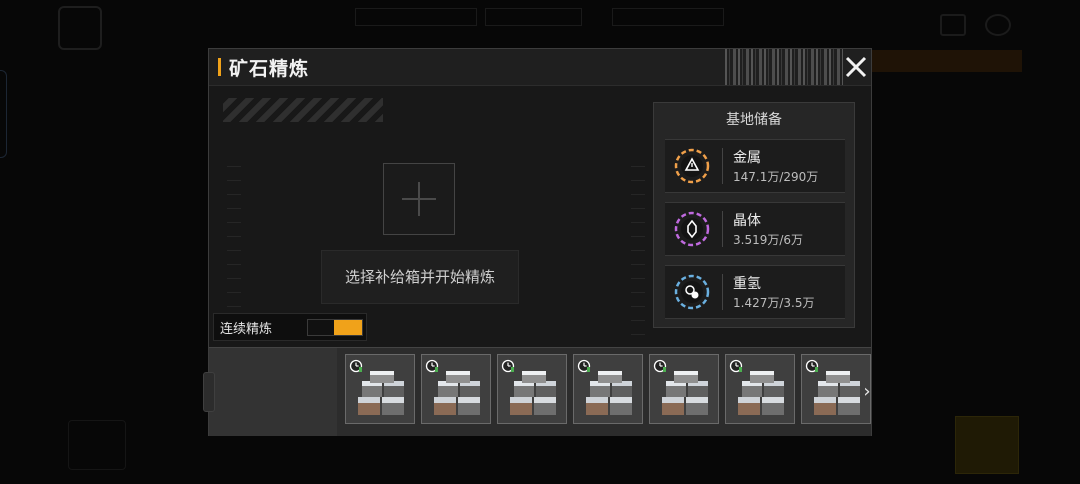  I want to click on plus-icon, so click(419, 199).